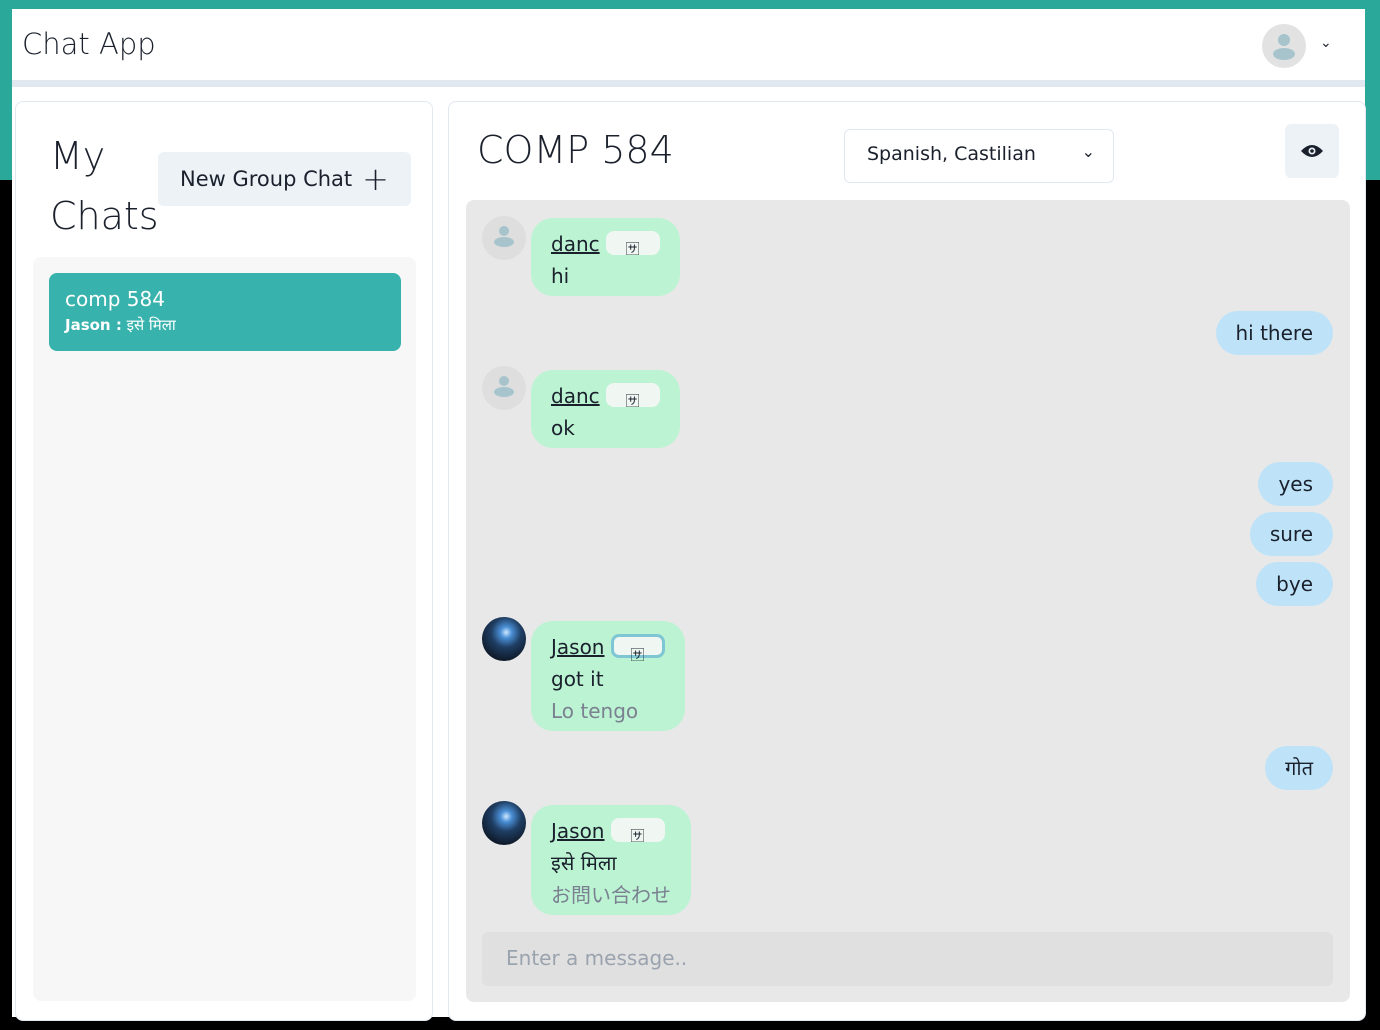  I want to click on app-header: Chat App ⌄, so click(688, 48).